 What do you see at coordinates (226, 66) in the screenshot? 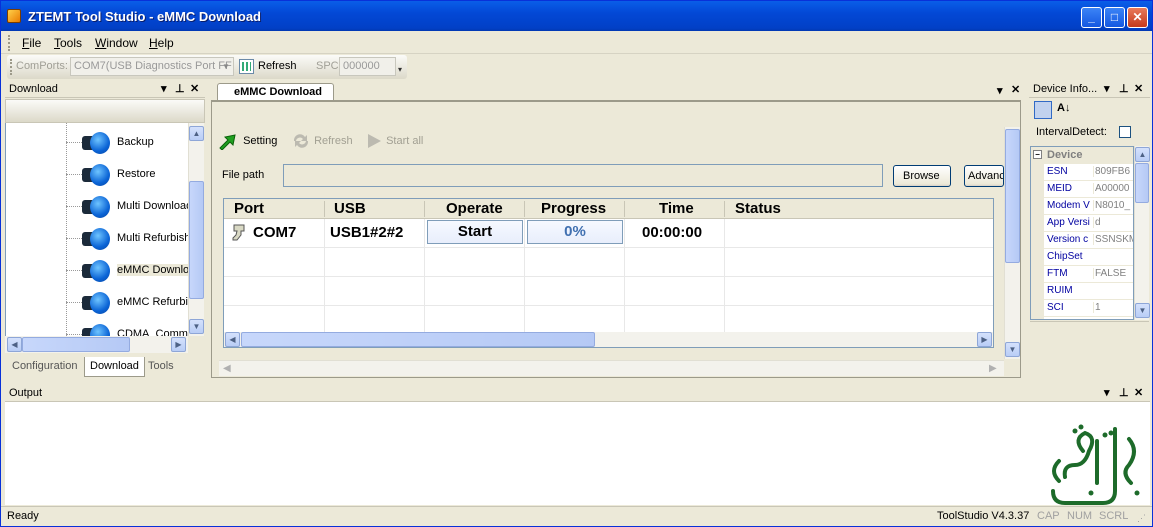
I see `chevron-down-icon: ▼` at bounding box center [226, 66].